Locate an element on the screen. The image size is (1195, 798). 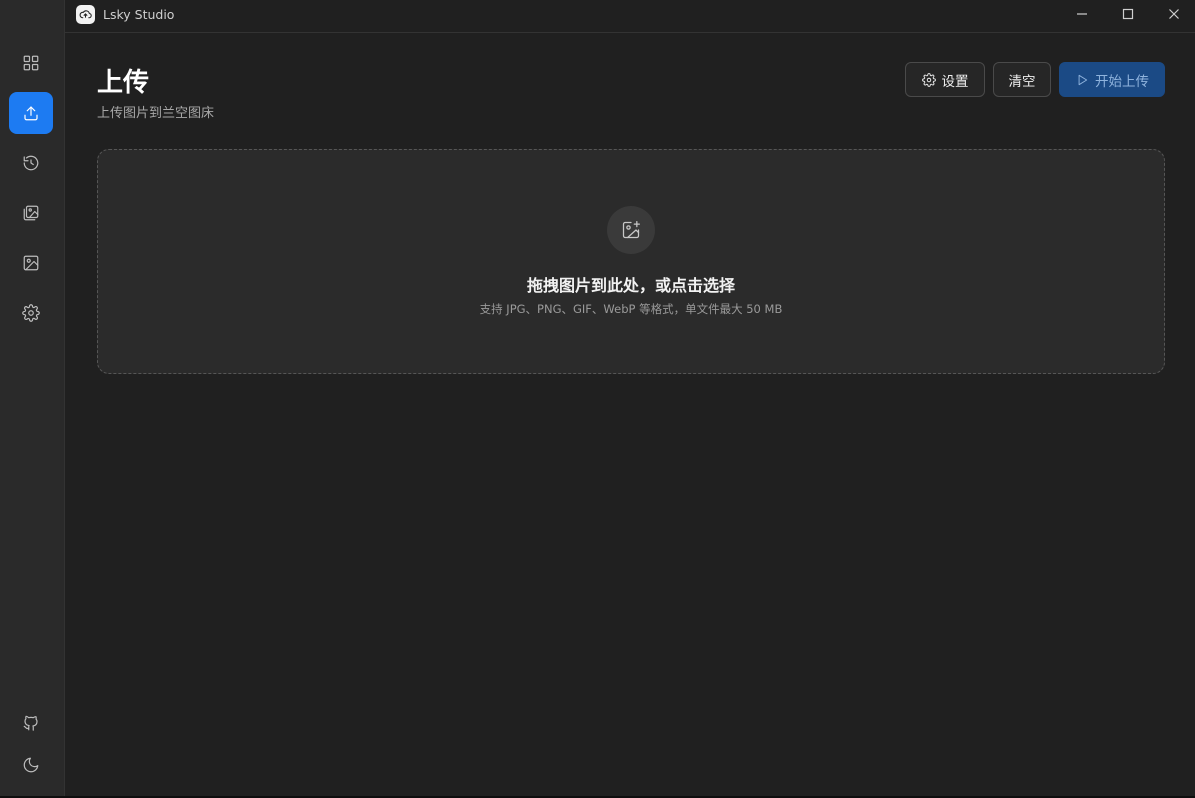
window-title: Lsky Studio is located at coordinates (139, 14).